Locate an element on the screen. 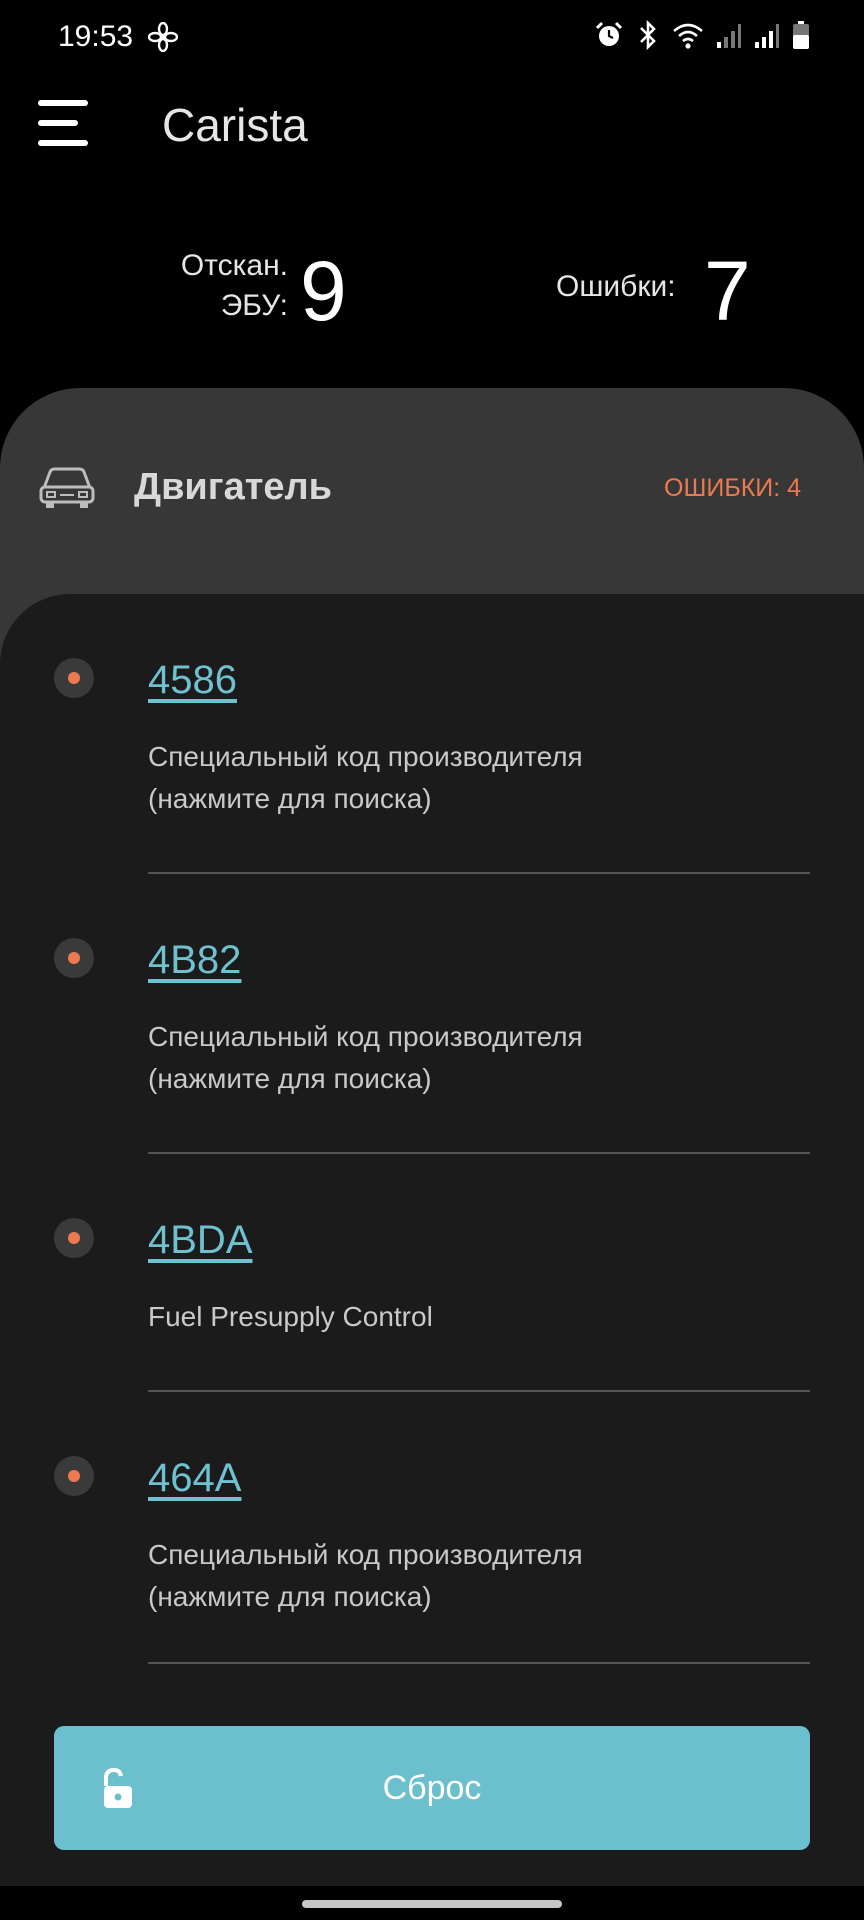 Image resolution: width=864 pixels, height=1920 pixels. status-bar: 19:53 is located at coordinates (432, 38).